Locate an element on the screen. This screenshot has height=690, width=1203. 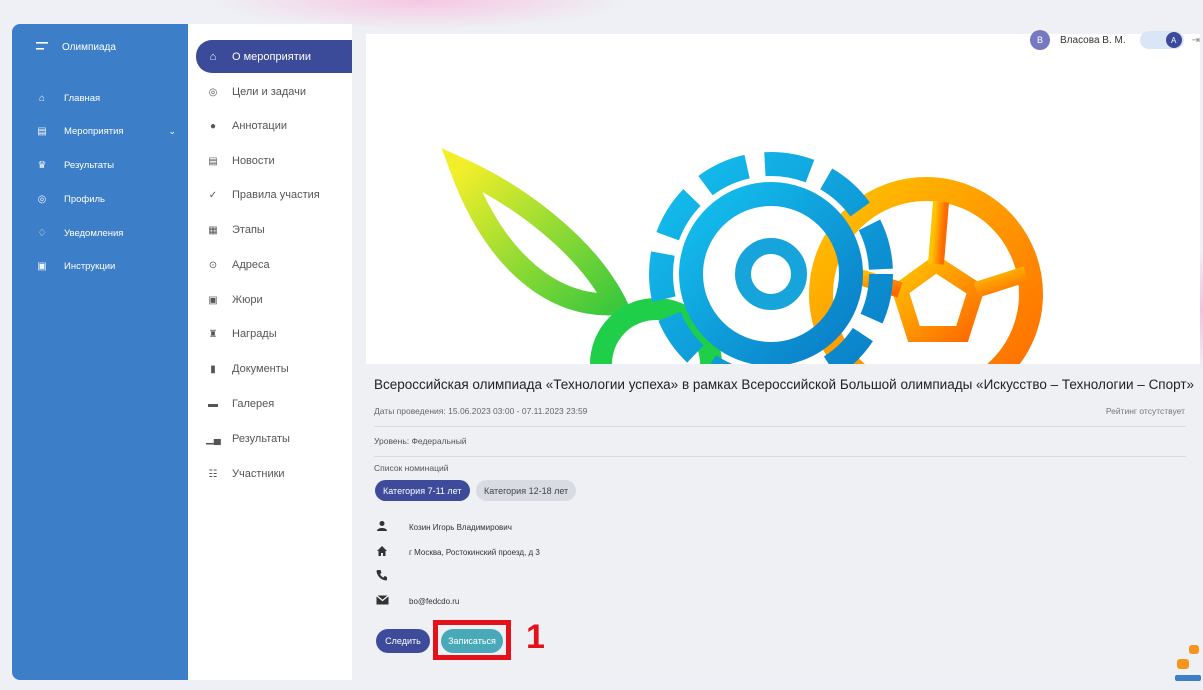
sidebar-brand: Олимпиада is located at coordinates (76, 47).